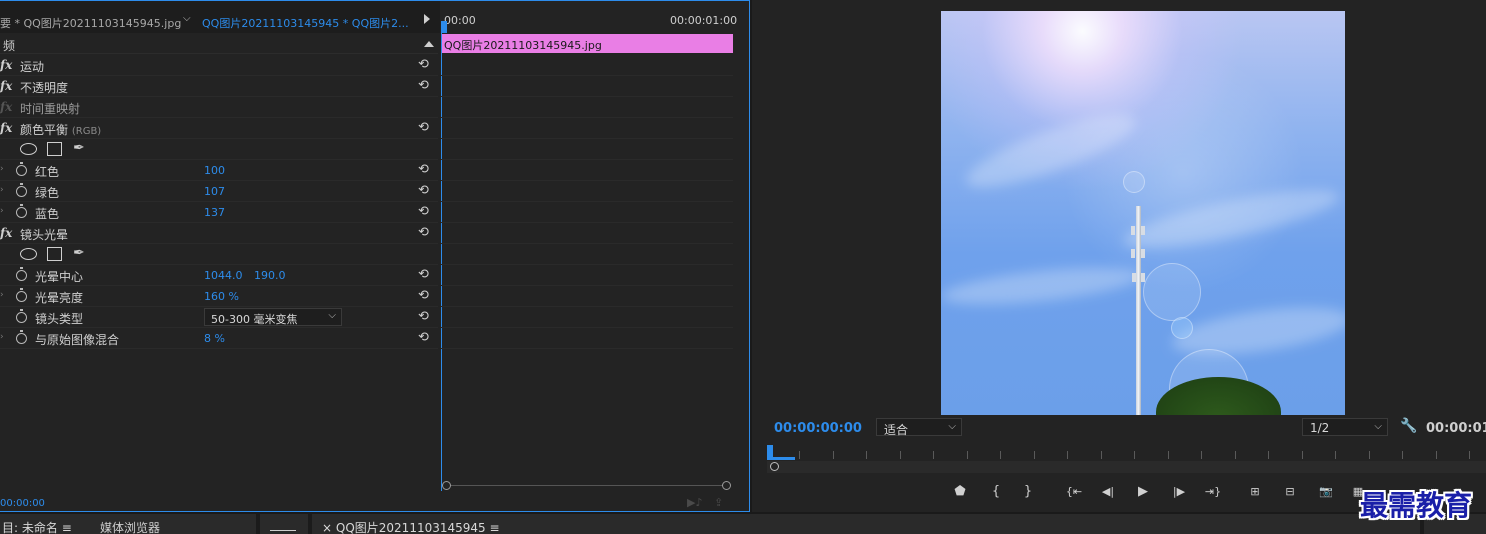 This screenshot has height=534, width=1486. What do you see at coordinates (446, 485) in the screenshot?
I see `zoom-scrollbar-handle-left` at bounding box center [446, 485].